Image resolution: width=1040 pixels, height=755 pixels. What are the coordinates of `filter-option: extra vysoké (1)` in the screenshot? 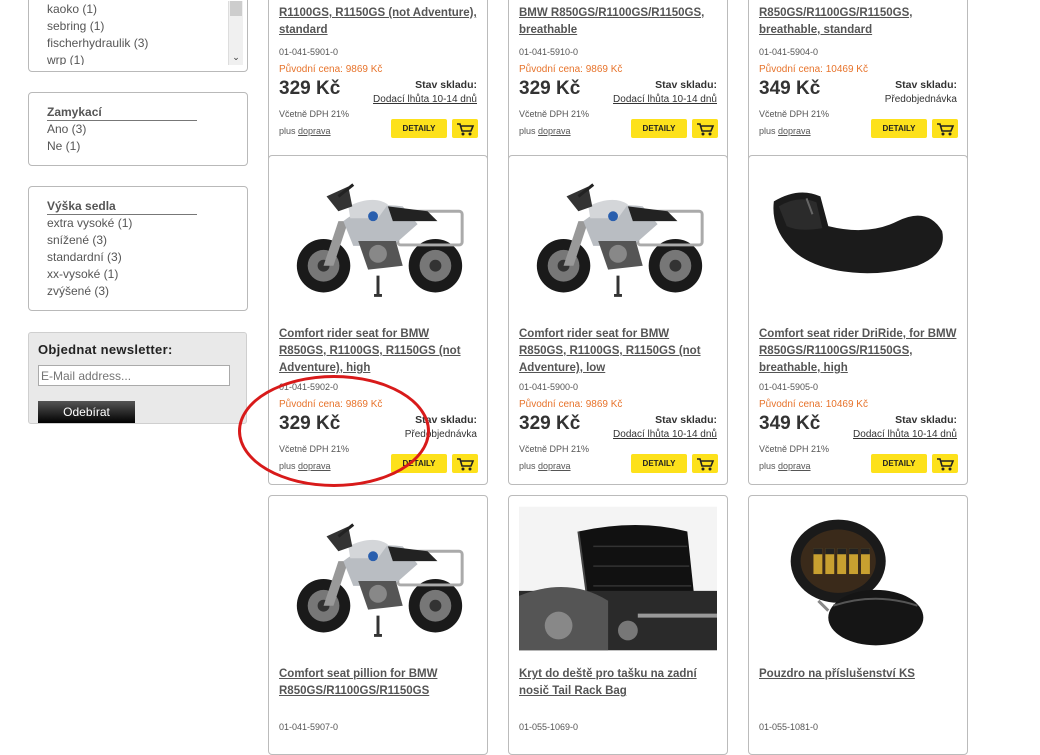 It's located at (147, 223).